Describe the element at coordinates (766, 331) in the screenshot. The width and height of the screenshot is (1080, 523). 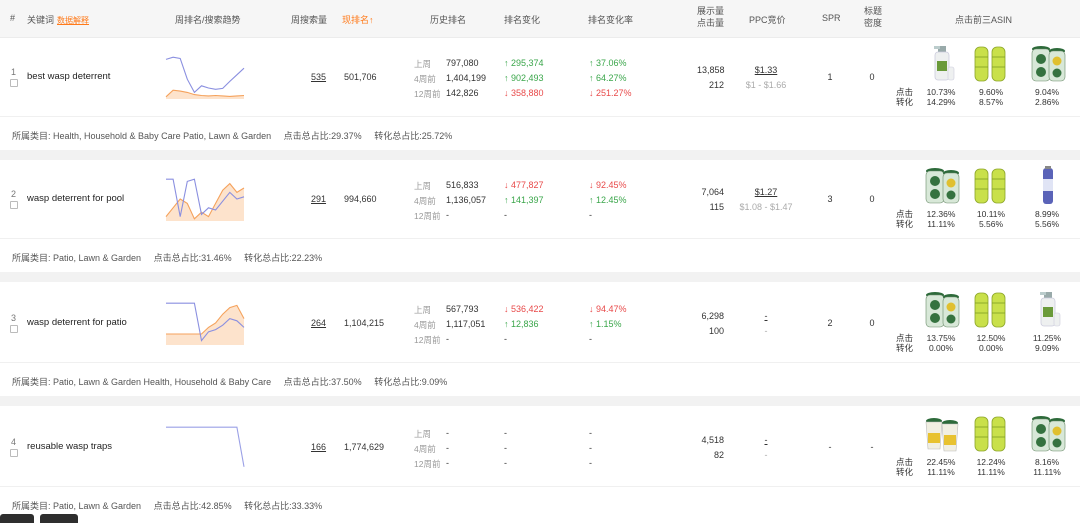
I see `ppc-bid-range: -` at that location.